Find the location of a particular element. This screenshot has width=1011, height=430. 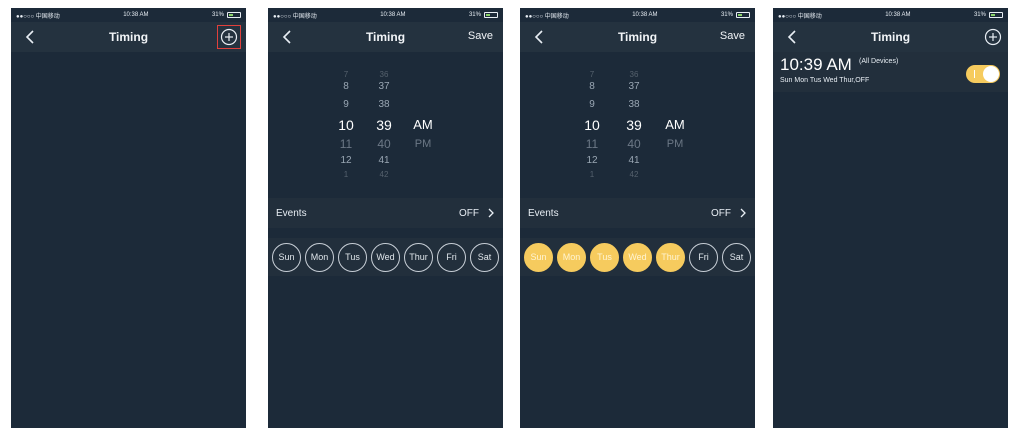

timer-days: Sun Mon Tus Wed Thur,OFF is located at coordinates (825, 80).